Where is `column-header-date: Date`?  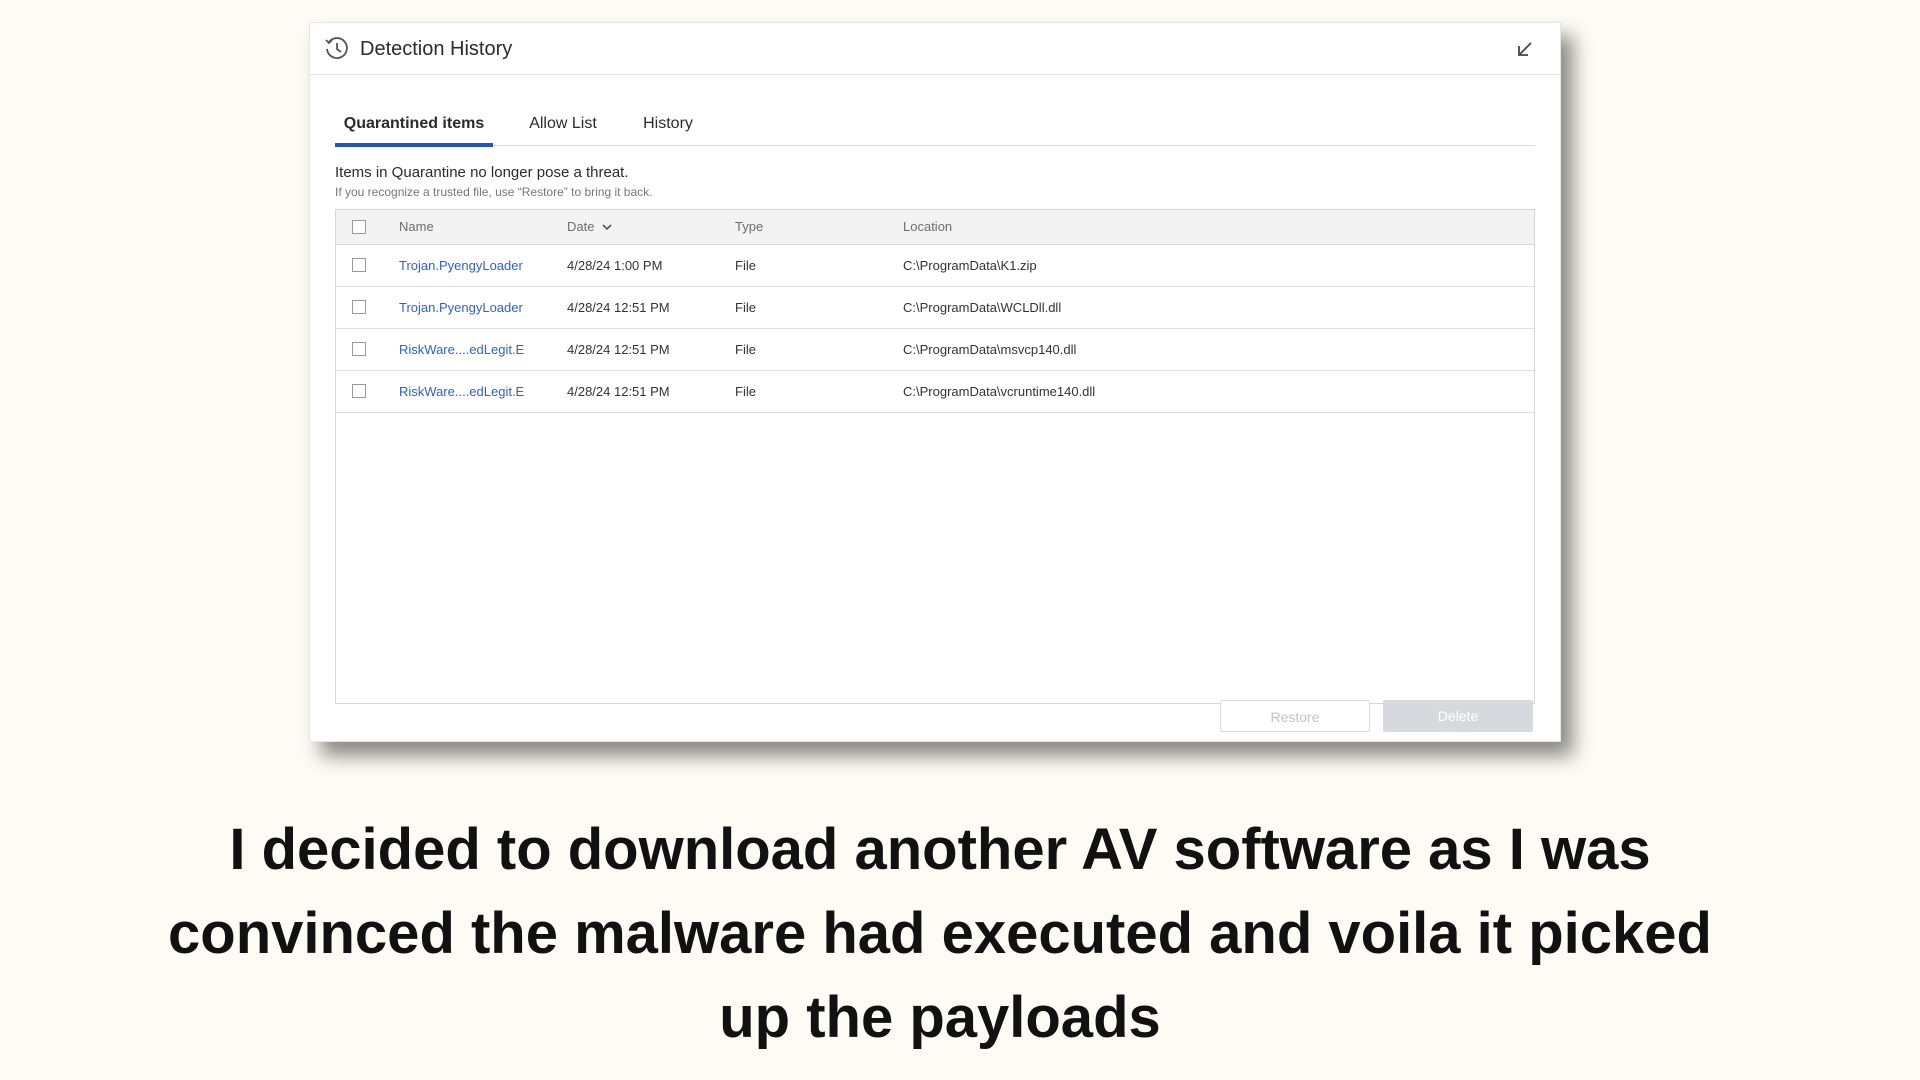
column-header-date: Date is located at coordinates (589, 227).